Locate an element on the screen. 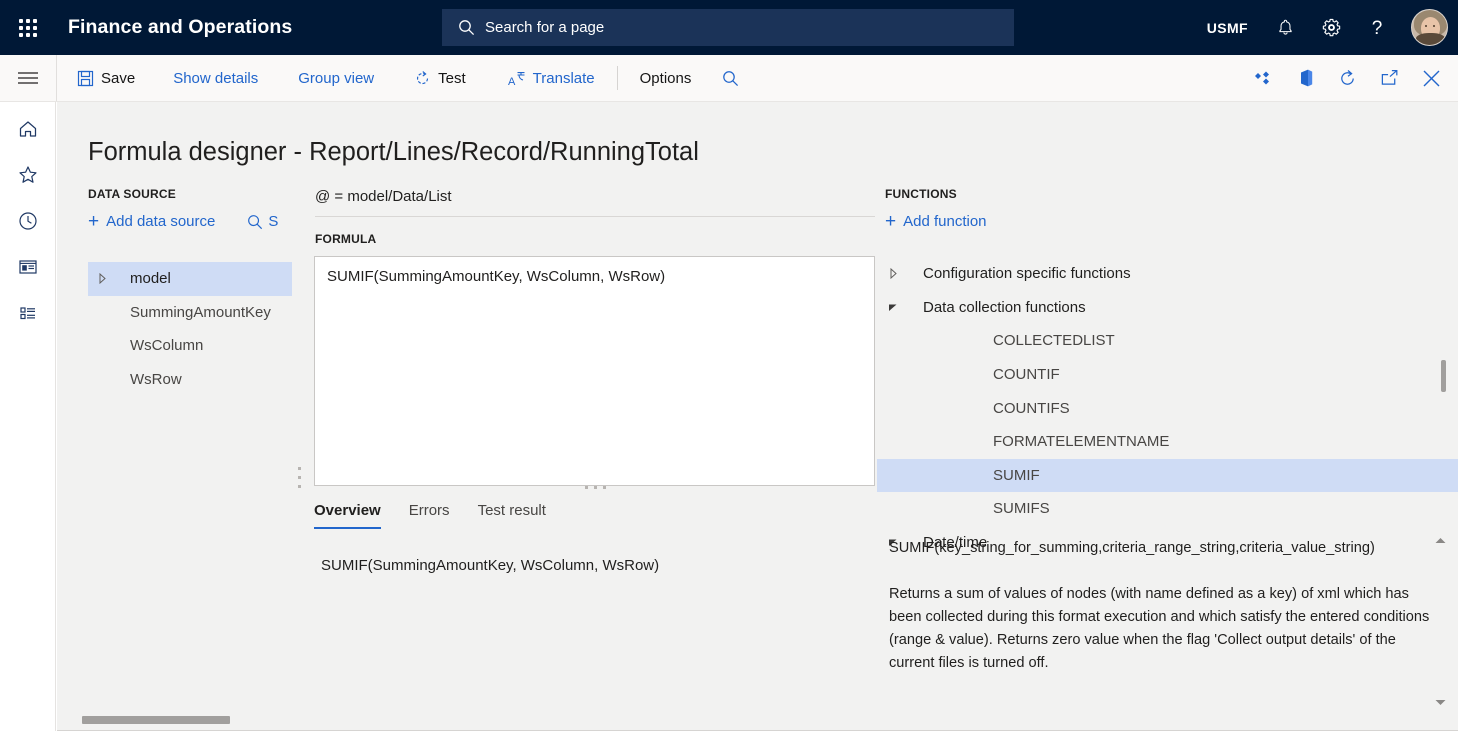  fn-item-label: FORMATELEMENTNAME is located at coordinates (1081, 442).